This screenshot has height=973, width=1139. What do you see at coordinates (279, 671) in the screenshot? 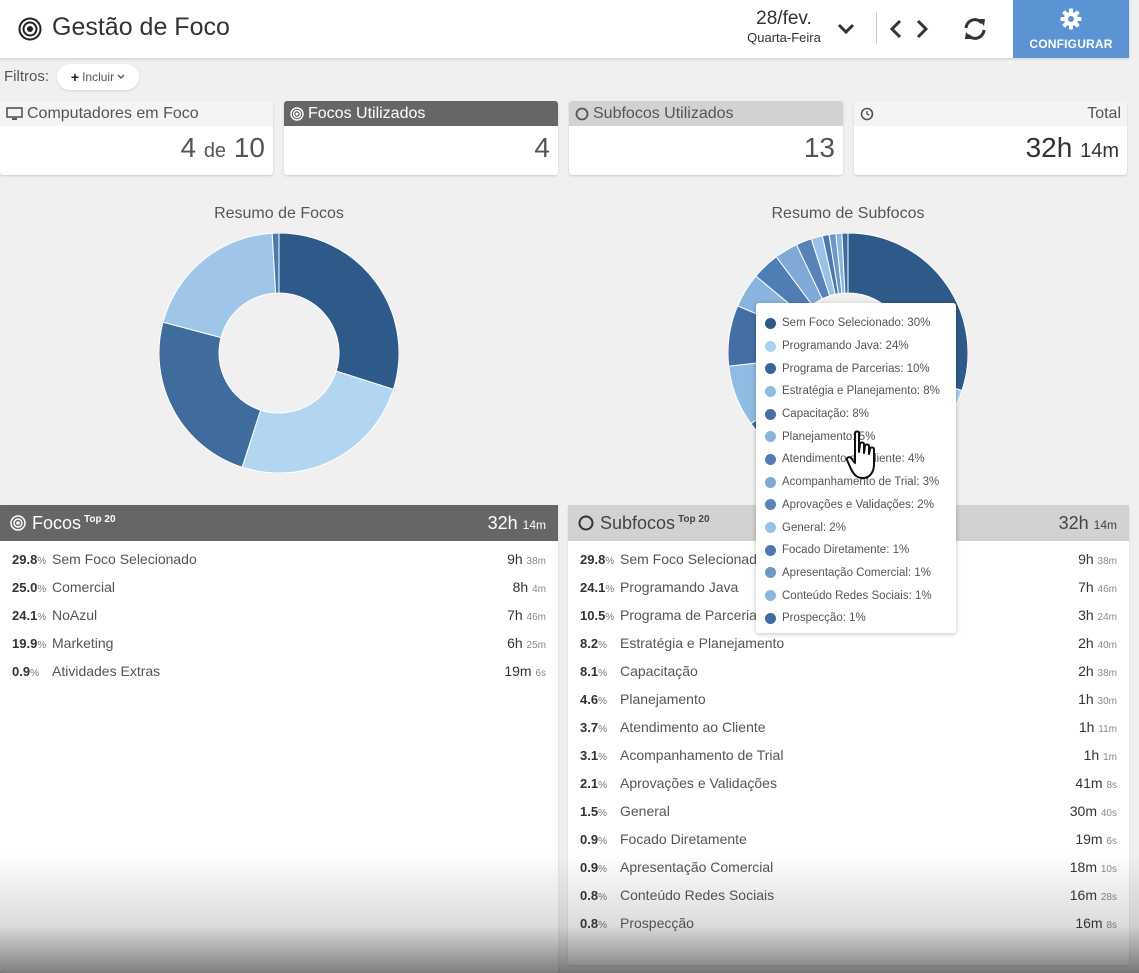
I see `table-row: 0.9% Atividades Extras 19m 6s` at bounding box center [279, 671].